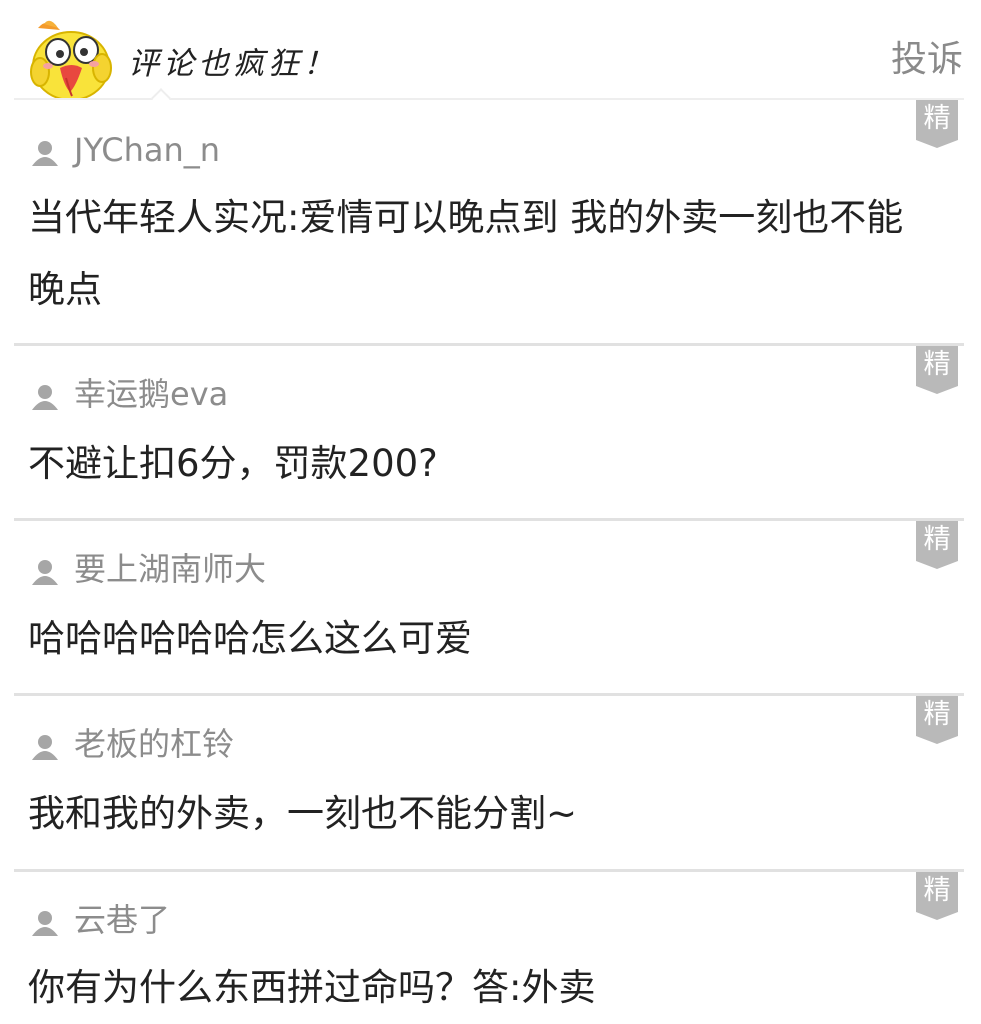 The image size is (981, 1024). Describe the element at coordinates (312, 987) in the screenshot. I see `comment-text: 你有为什么东西拼过命吗？答:外卖` at that location.